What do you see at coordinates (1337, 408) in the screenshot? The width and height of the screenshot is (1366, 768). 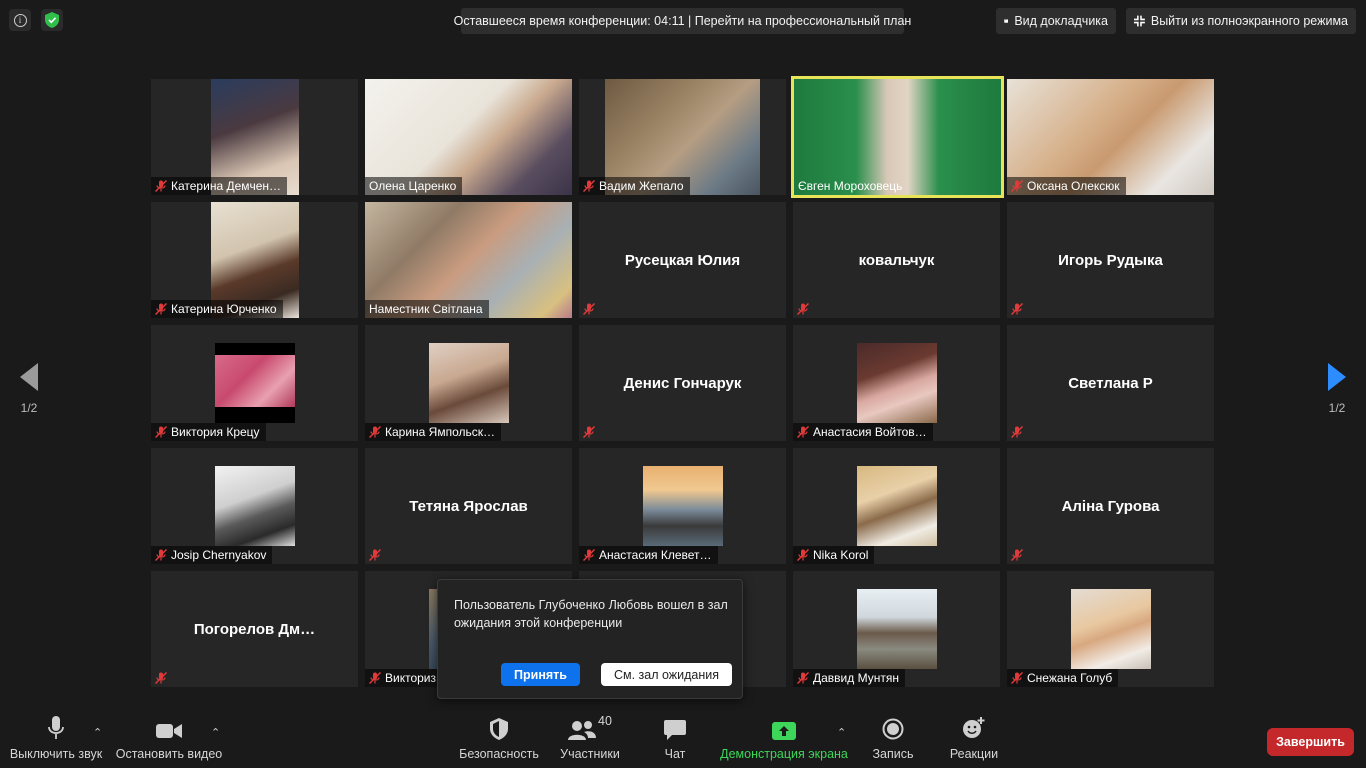 I see `page-indicator-right: 1/2` at bounding box center [1337, 408].